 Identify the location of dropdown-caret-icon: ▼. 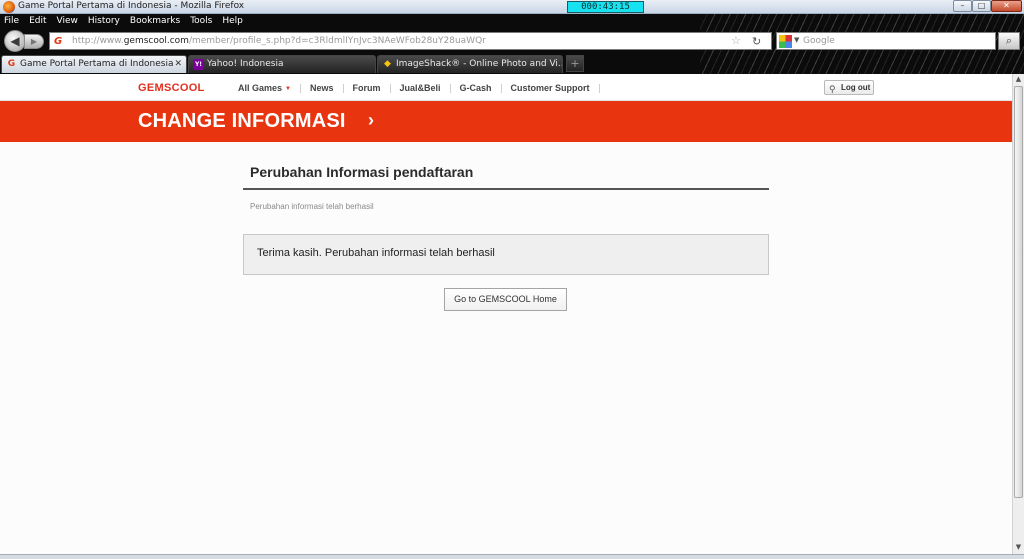
(288, 88).